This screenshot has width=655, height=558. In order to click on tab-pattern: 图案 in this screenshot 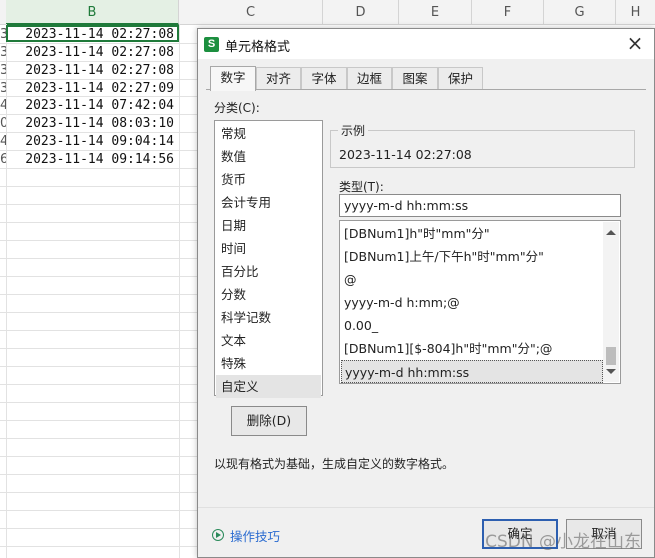, I will do `click(415, 78)`.